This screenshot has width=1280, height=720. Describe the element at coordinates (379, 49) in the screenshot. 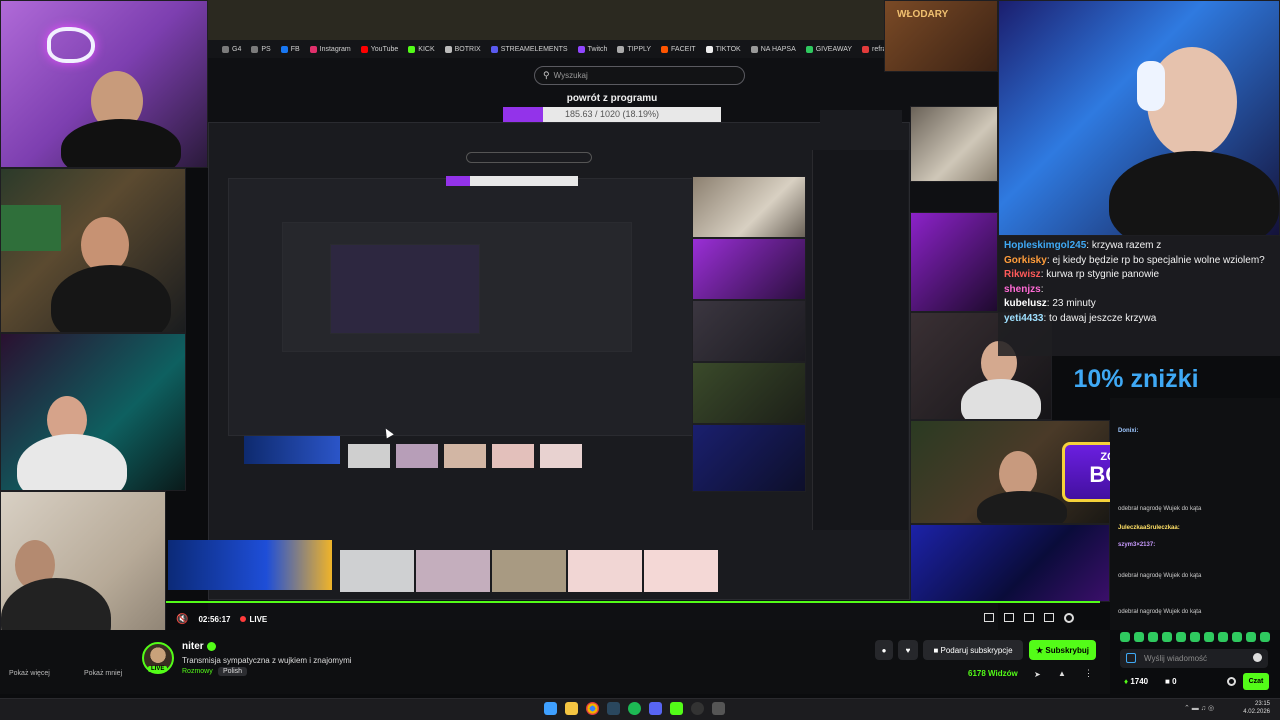

I see `bookmark-item: YouTube` at that location.